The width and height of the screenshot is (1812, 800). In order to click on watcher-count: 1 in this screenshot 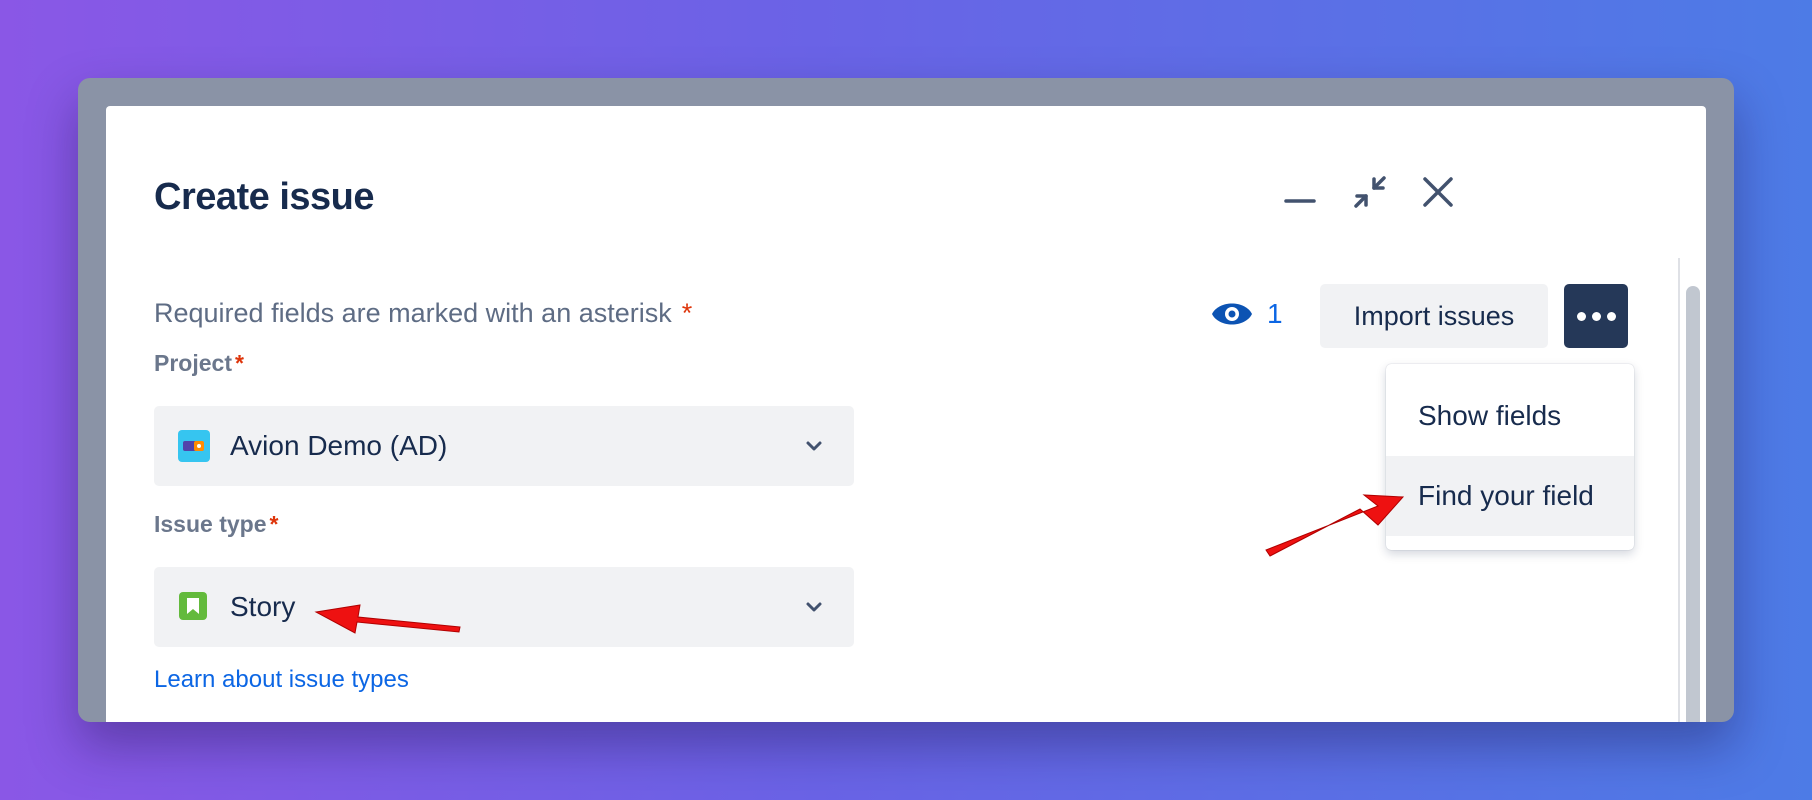, I will do `click(1275, 313)`.